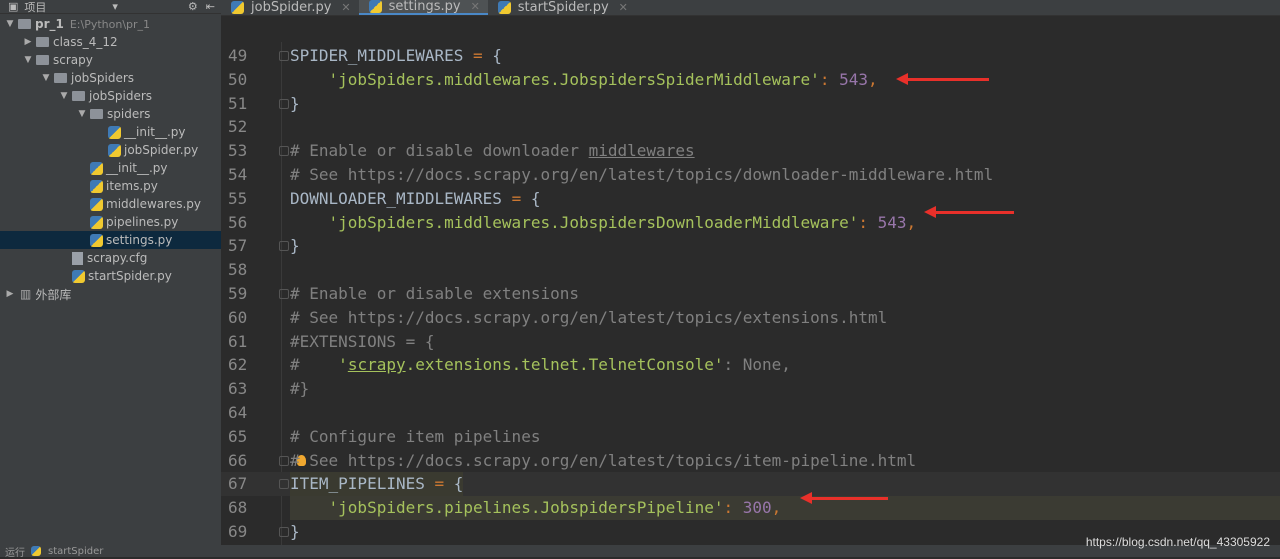 Image resolution: width=1280 pixels, height=559 pixels. I want to click on tree-item-label: pipelines.py, so click(142, 222).